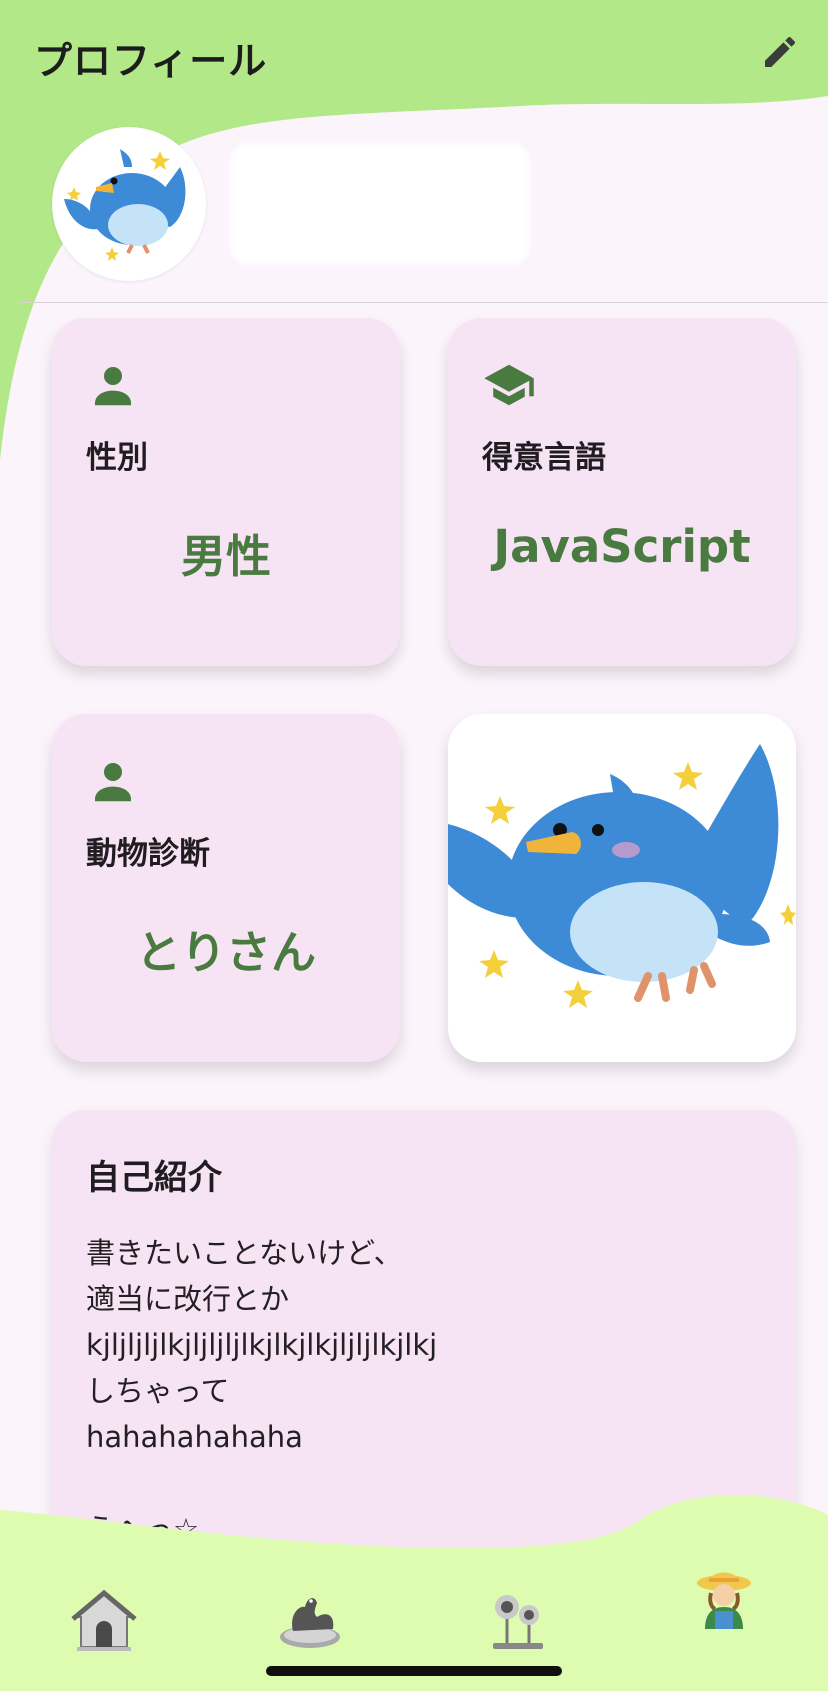  I want to click on nav-home, so click(104, 1620).